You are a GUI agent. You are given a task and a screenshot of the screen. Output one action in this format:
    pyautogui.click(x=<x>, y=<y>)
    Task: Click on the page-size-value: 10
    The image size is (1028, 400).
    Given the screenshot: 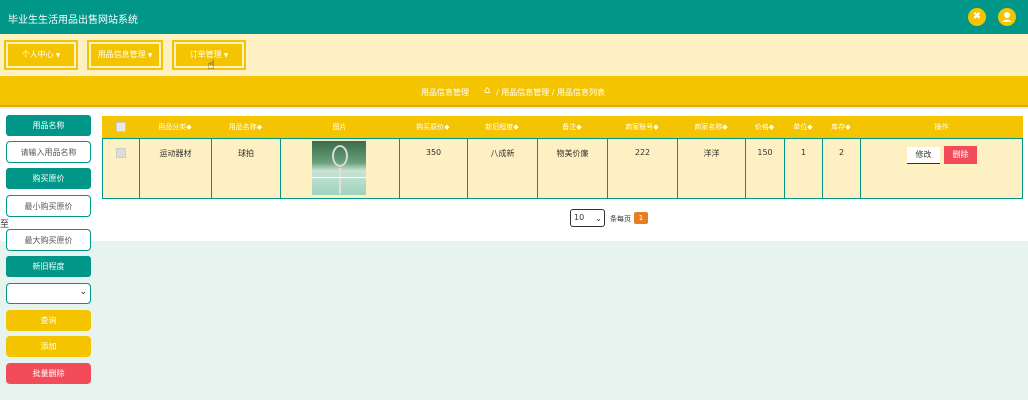 What is the action you would take?
    pyautogui.click(x=579, y=217)
    